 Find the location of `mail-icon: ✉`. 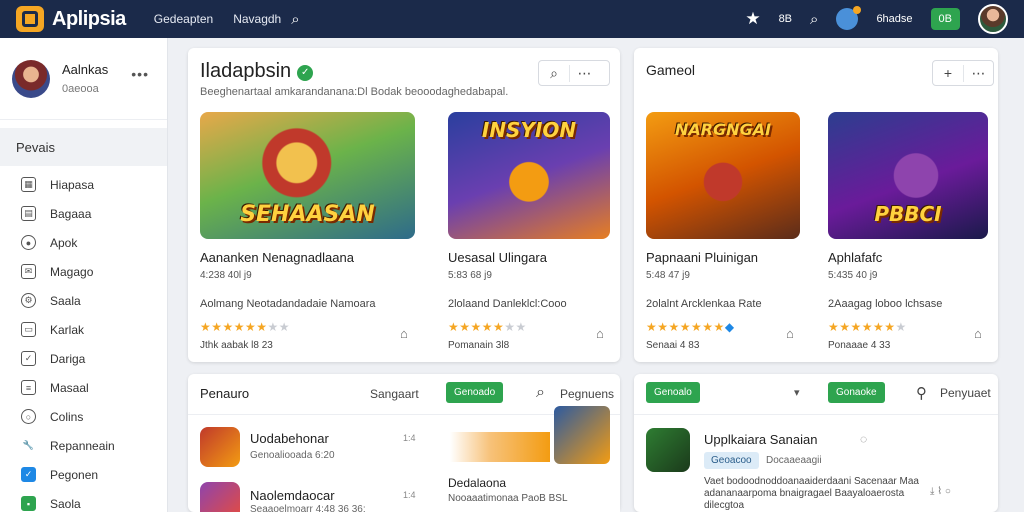

mail-icon: ✉ is located at coordinates (28, 271).